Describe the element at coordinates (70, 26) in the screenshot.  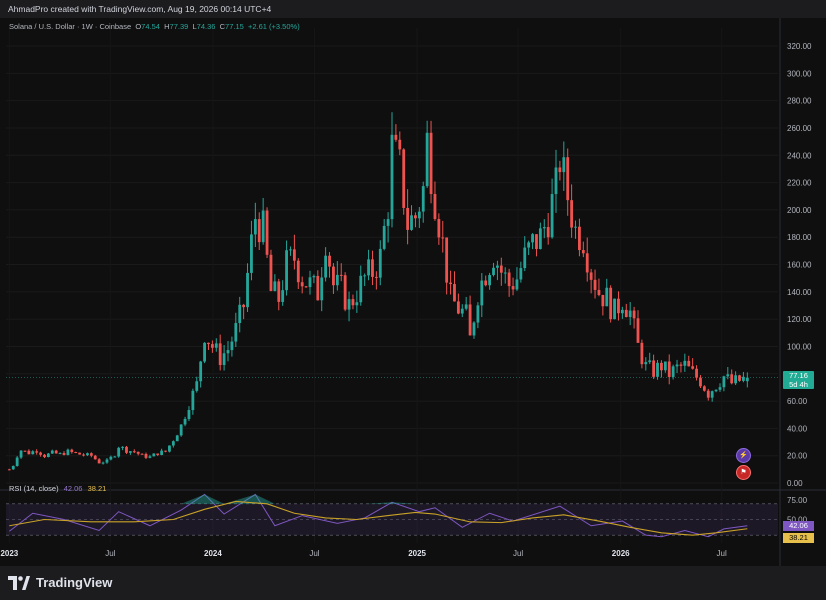
I see `symbol-name: Solana / U.S. Dollar · 1W · Coinbase` at that location.